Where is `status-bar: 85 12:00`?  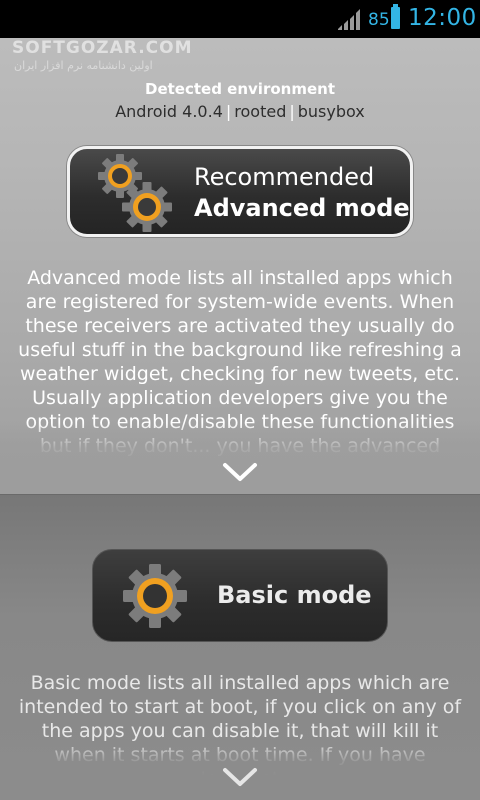
status-bar: 85 12:00 is located at coordinates (240, 19).